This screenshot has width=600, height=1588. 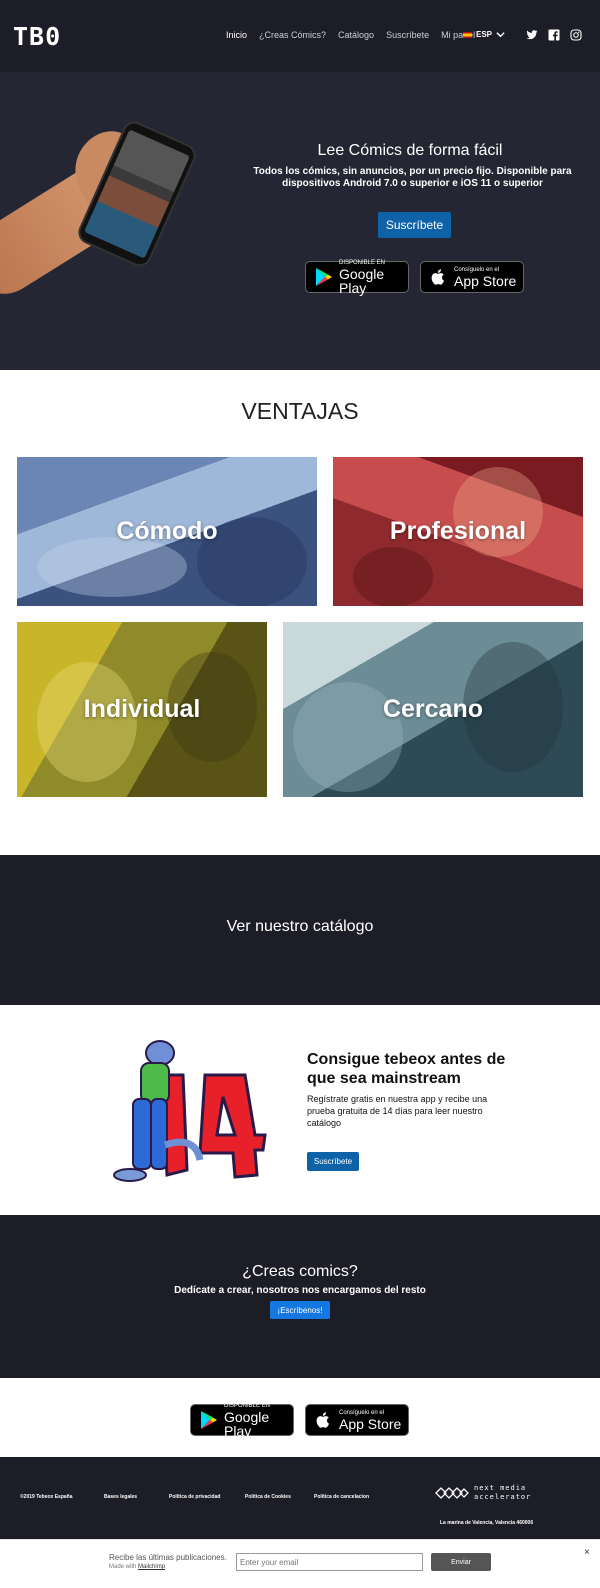 I want to click on app-store-badge-bottom: Consíguelo en el App Store, so click(x=357, y=1420).